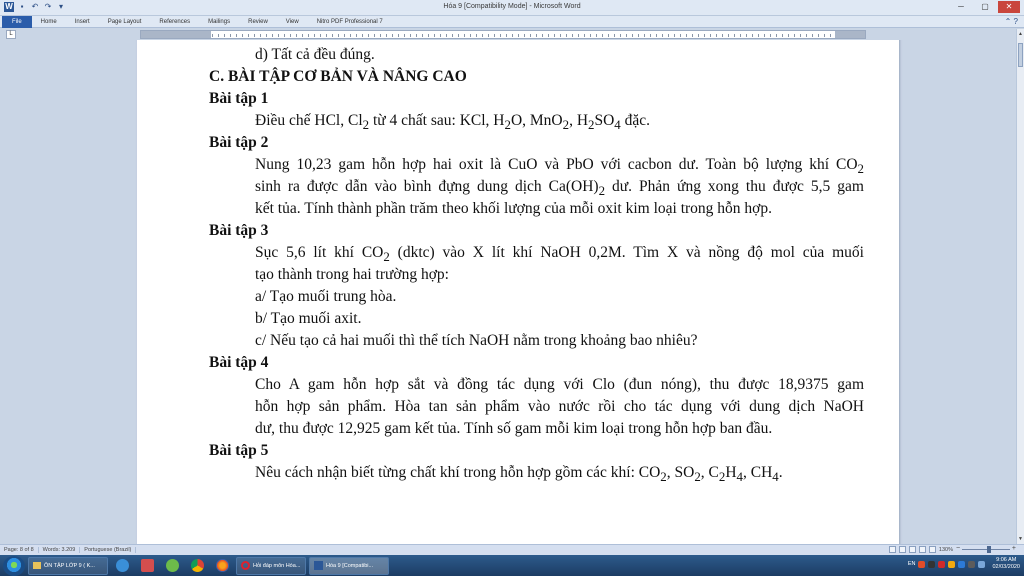  I want to click on full-screen-view-icon, so click(902, 549).